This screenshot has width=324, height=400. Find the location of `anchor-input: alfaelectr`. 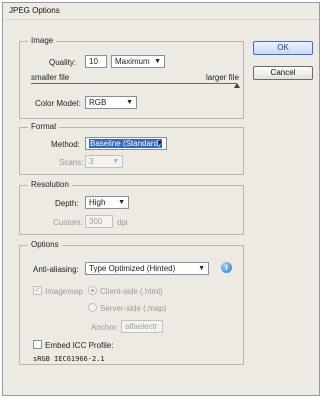

anchor-input: alfaelectr is located at coordinates (142, 326).